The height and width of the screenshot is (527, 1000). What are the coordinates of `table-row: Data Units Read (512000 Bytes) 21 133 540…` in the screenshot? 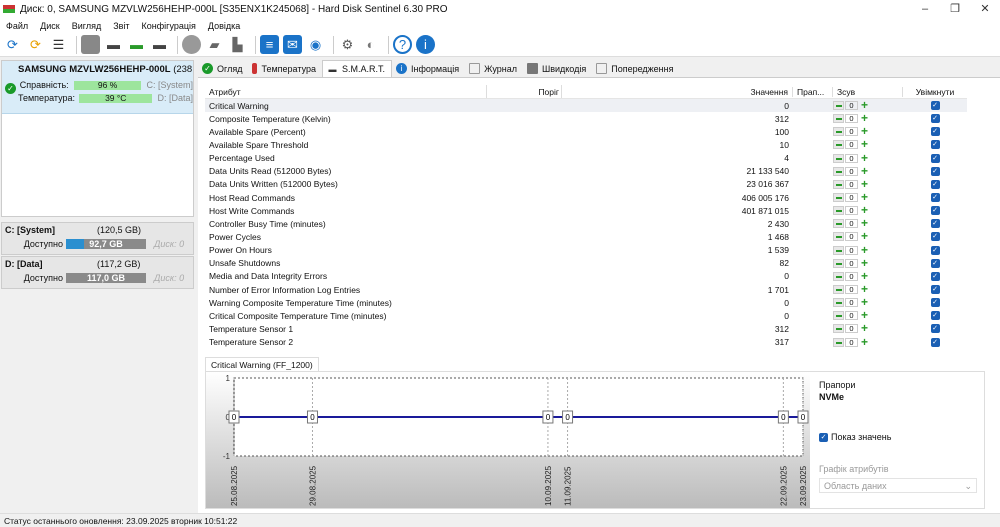 It's located at (586, 171).